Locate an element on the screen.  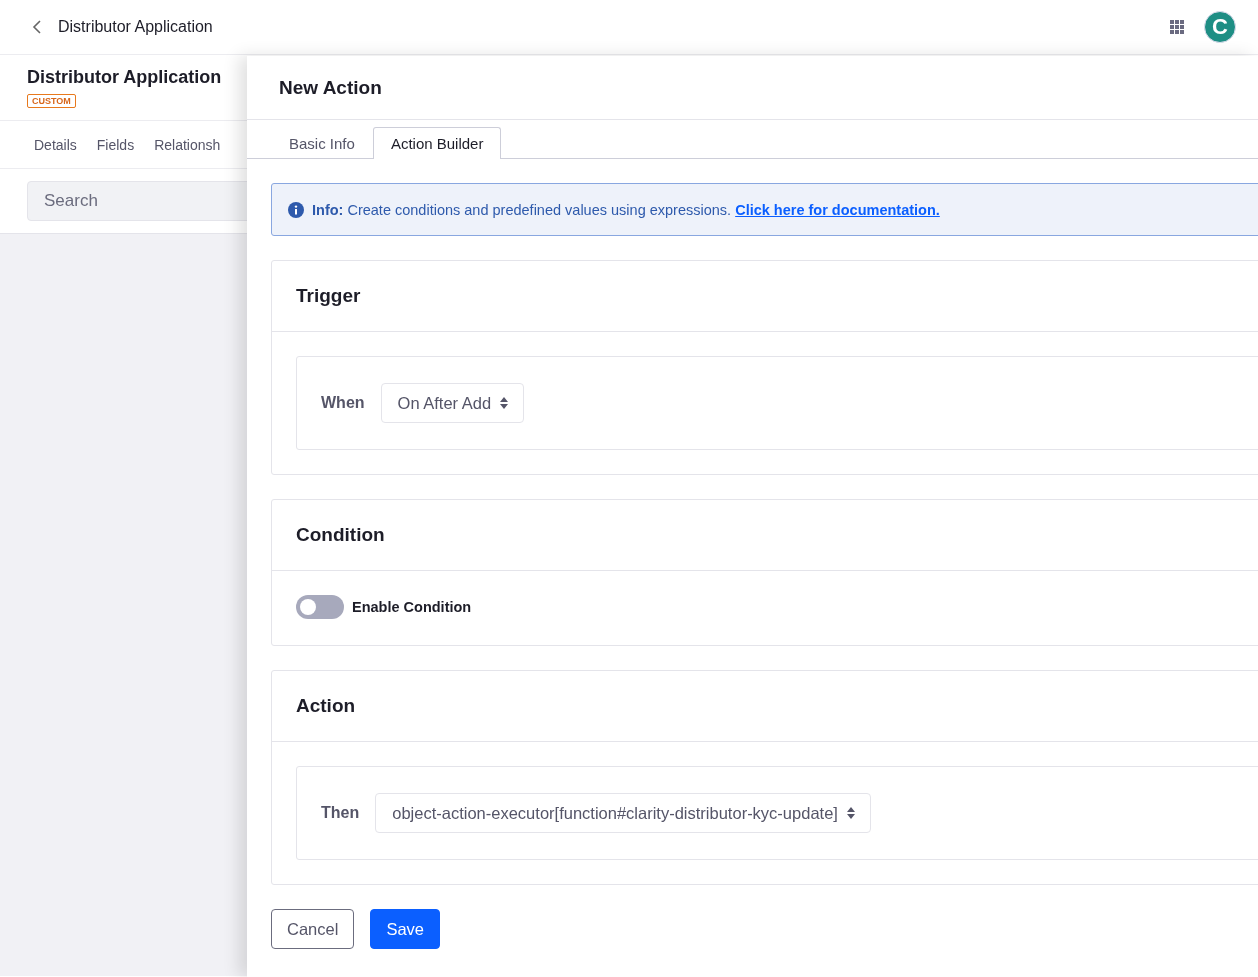
info-icon is located at coordinates (296, 209).